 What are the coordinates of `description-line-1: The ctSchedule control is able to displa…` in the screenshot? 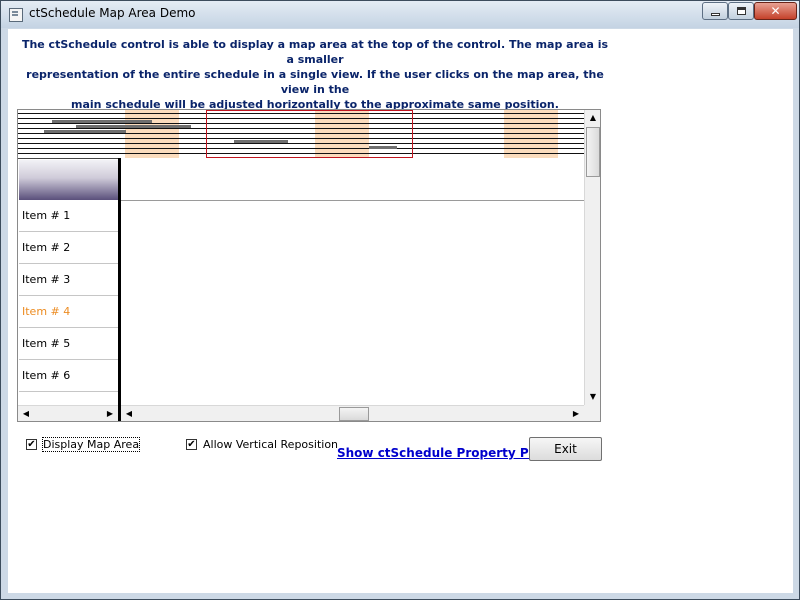 It's located at (315, 52).